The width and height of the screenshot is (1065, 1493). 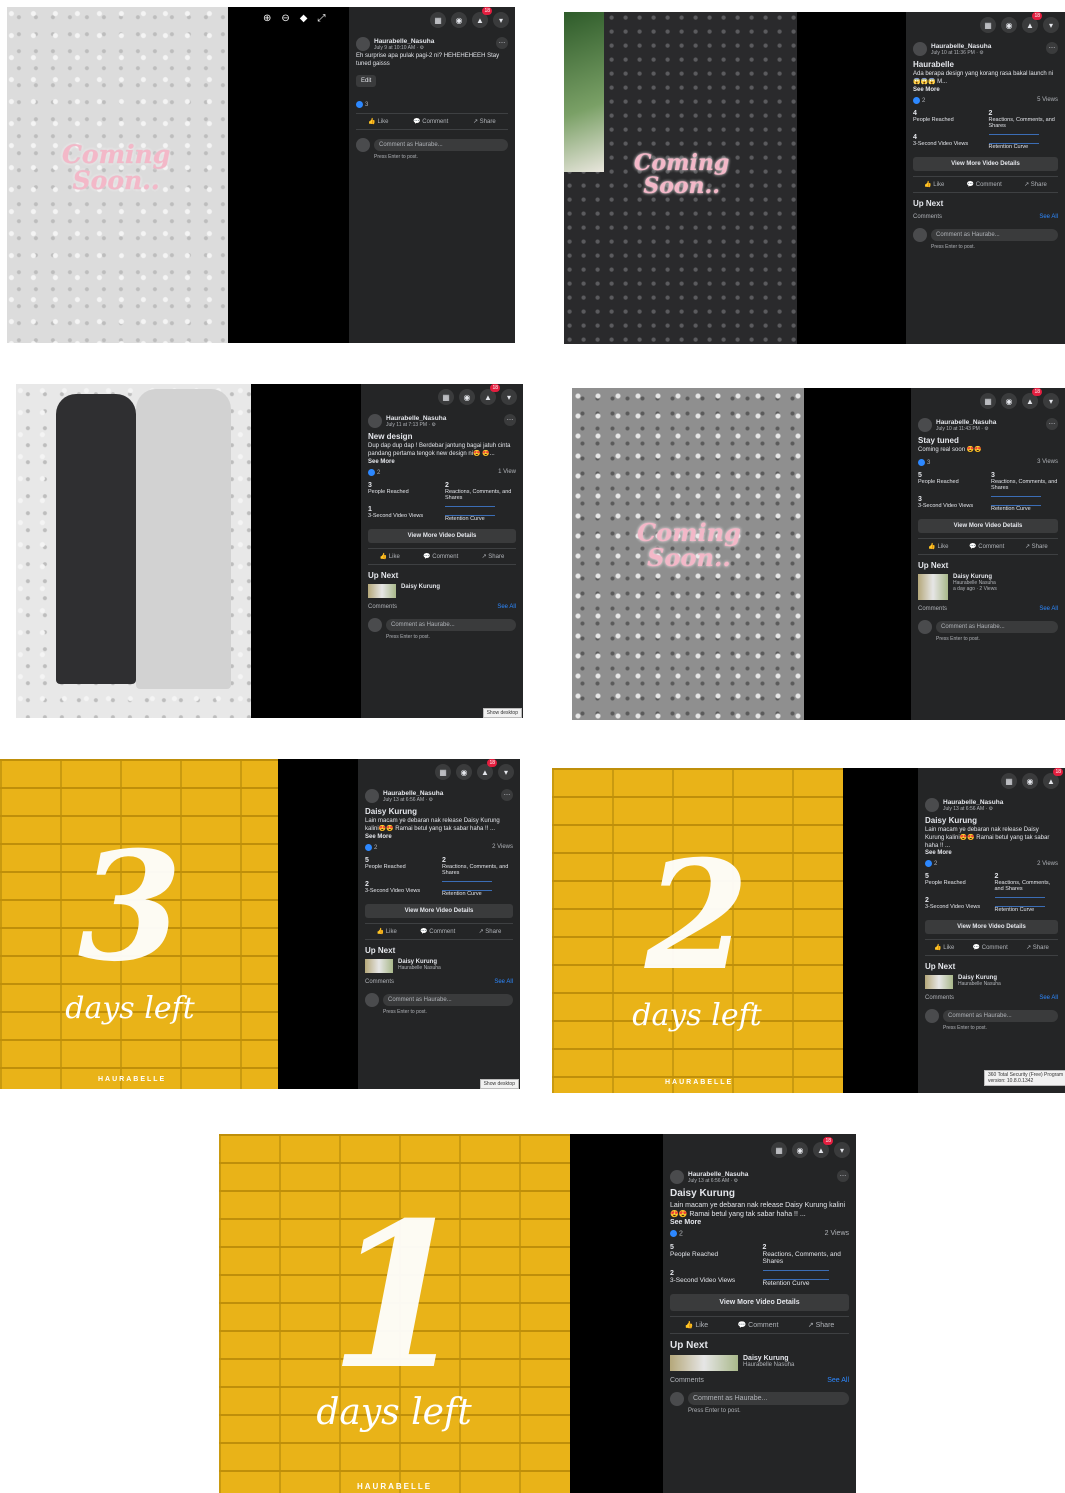 What do you see at coordinates (1047, 100) in the screenshot?
I see `view-count: 5 Views` at bounding box center [1047, 100].